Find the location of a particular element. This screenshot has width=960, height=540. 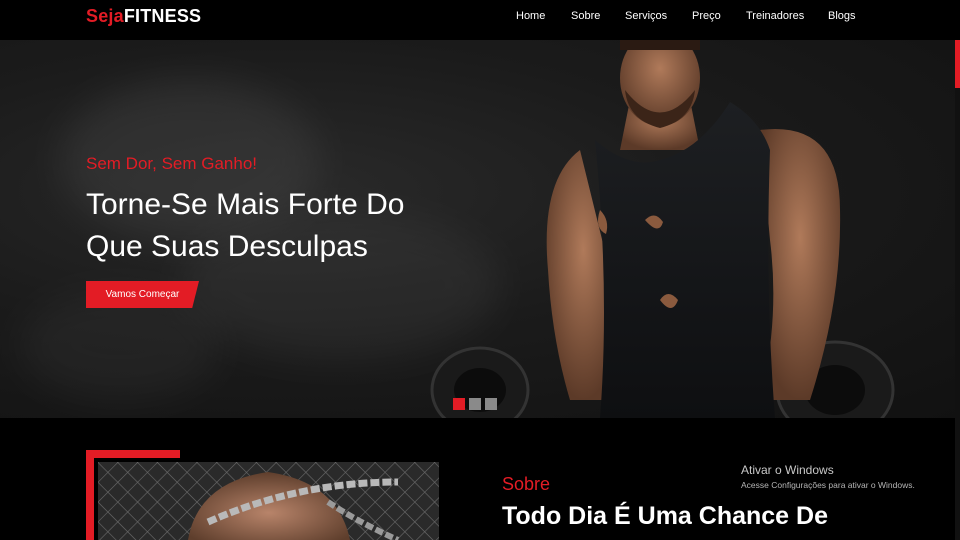

windows-watermark-title: Ativar o Windows is located at coordinates (787, 470).